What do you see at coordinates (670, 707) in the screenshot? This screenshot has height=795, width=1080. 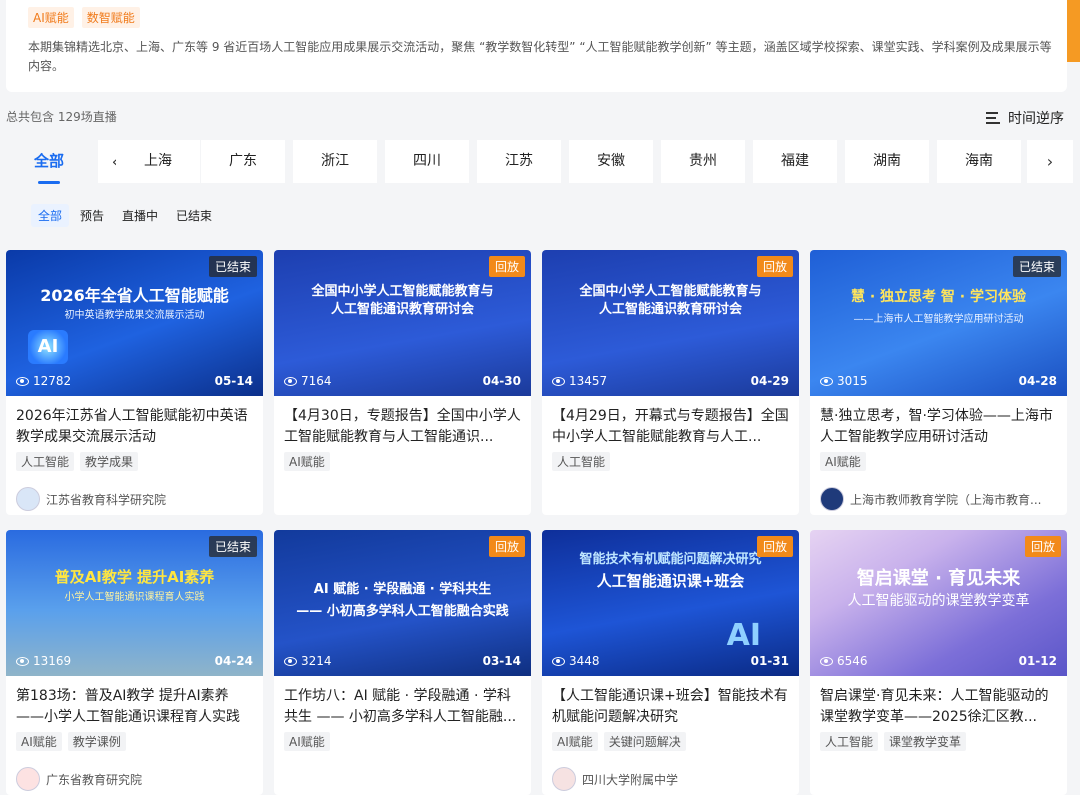 I see `card-title: 【人工智能通识课+班会】智能技术有机赋能问题解决研究` at bounding box center [670, 707].